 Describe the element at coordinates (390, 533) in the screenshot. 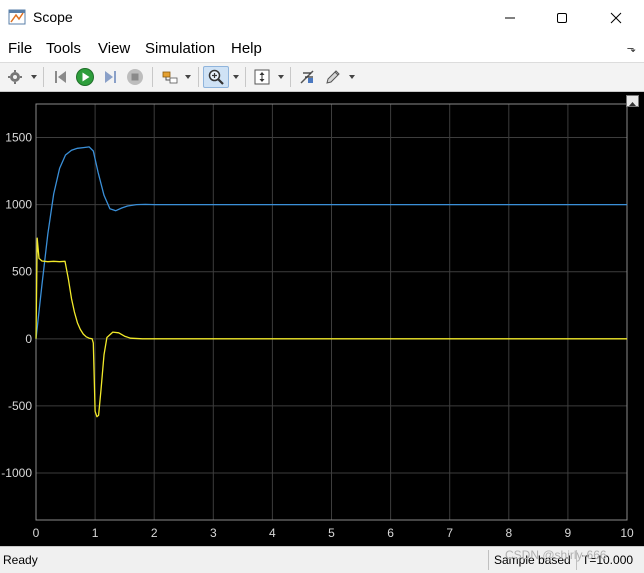

I see `x-tick-label: 6` at that location.